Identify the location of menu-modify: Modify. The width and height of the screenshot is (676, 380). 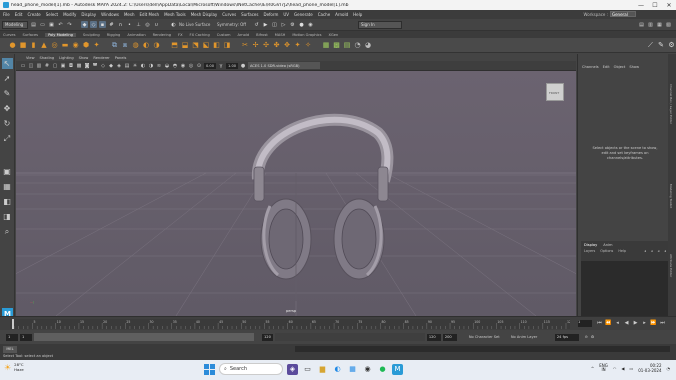
(69, 14).